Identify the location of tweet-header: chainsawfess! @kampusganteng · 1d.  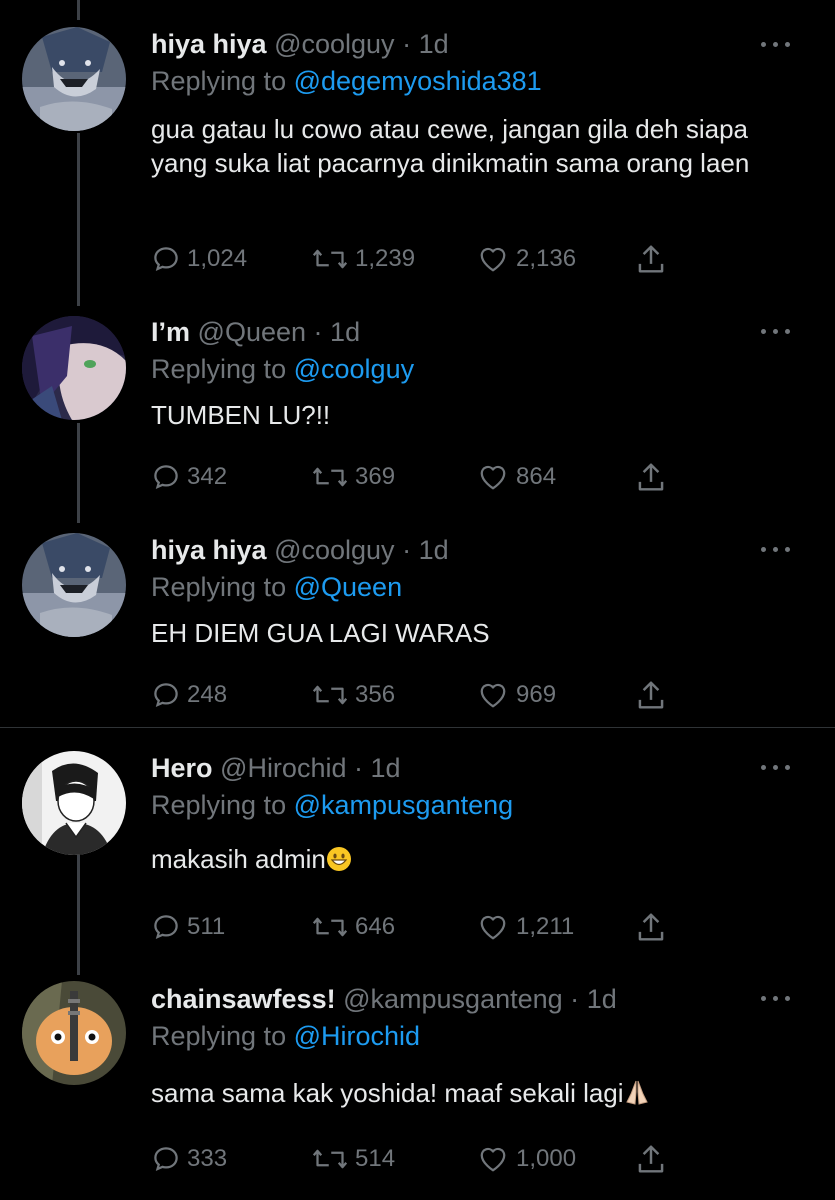
(384, 999).